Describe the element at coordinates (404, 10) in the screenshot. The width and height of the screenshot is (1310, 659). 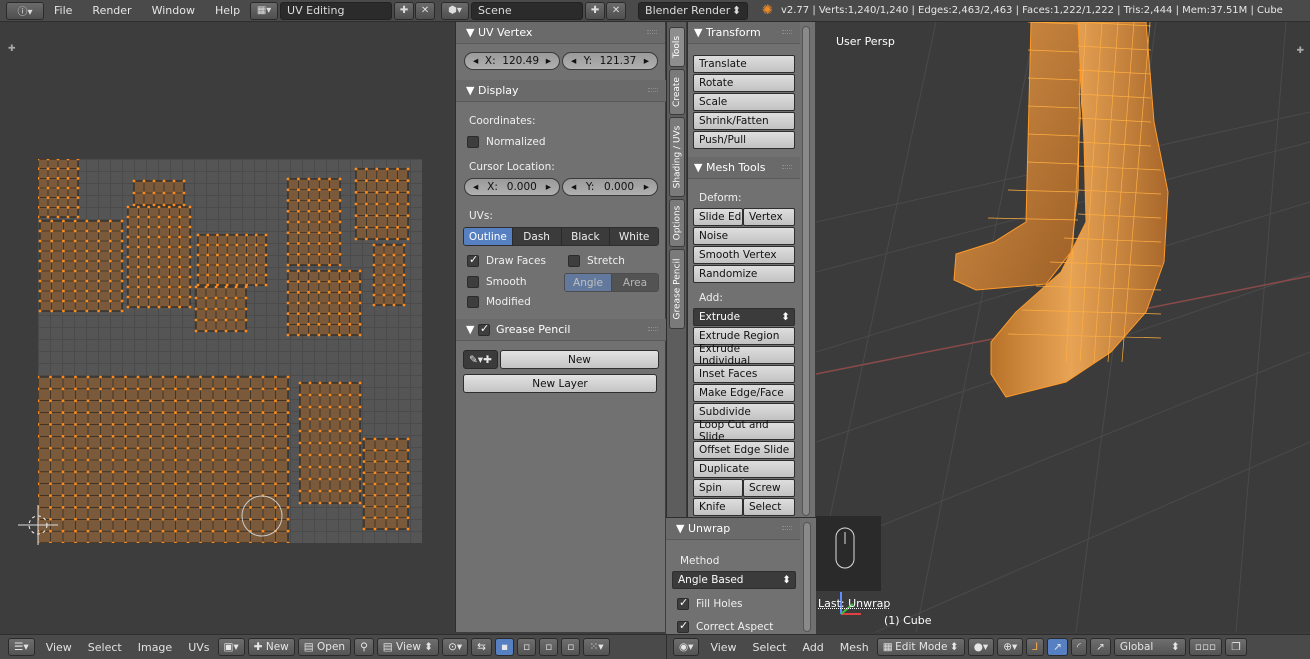
I see `add-screen-button: ✚` at that location.